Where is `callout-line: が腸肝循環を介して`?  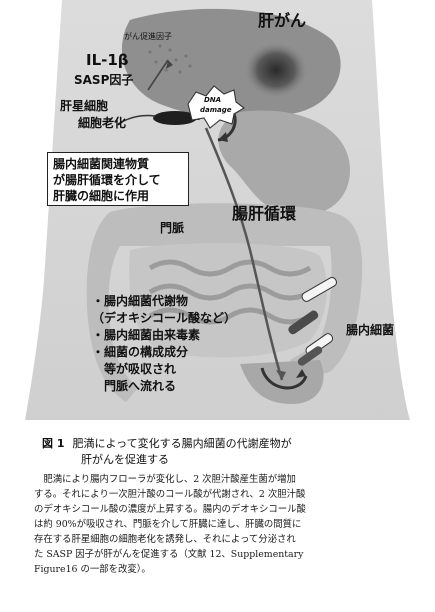 callout-line: が腸肝循環を介して is located at coordinates (107, 180).